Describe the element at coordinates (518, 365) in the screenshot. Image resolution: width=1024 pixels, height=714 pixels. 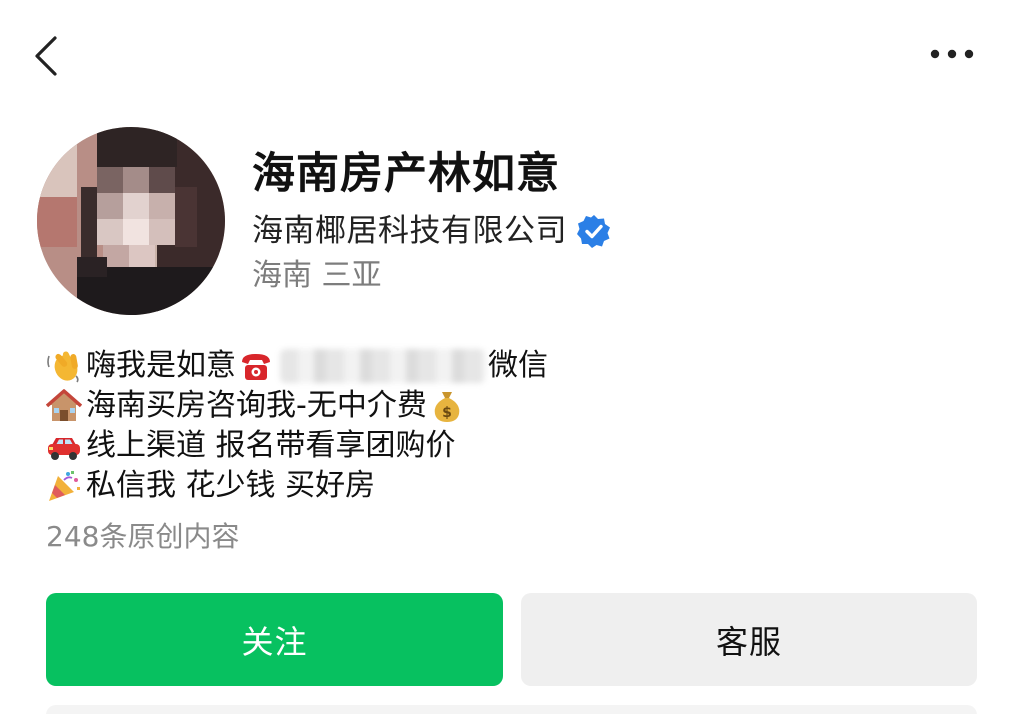
I see `bio-line-1-end: 微信` at that location.